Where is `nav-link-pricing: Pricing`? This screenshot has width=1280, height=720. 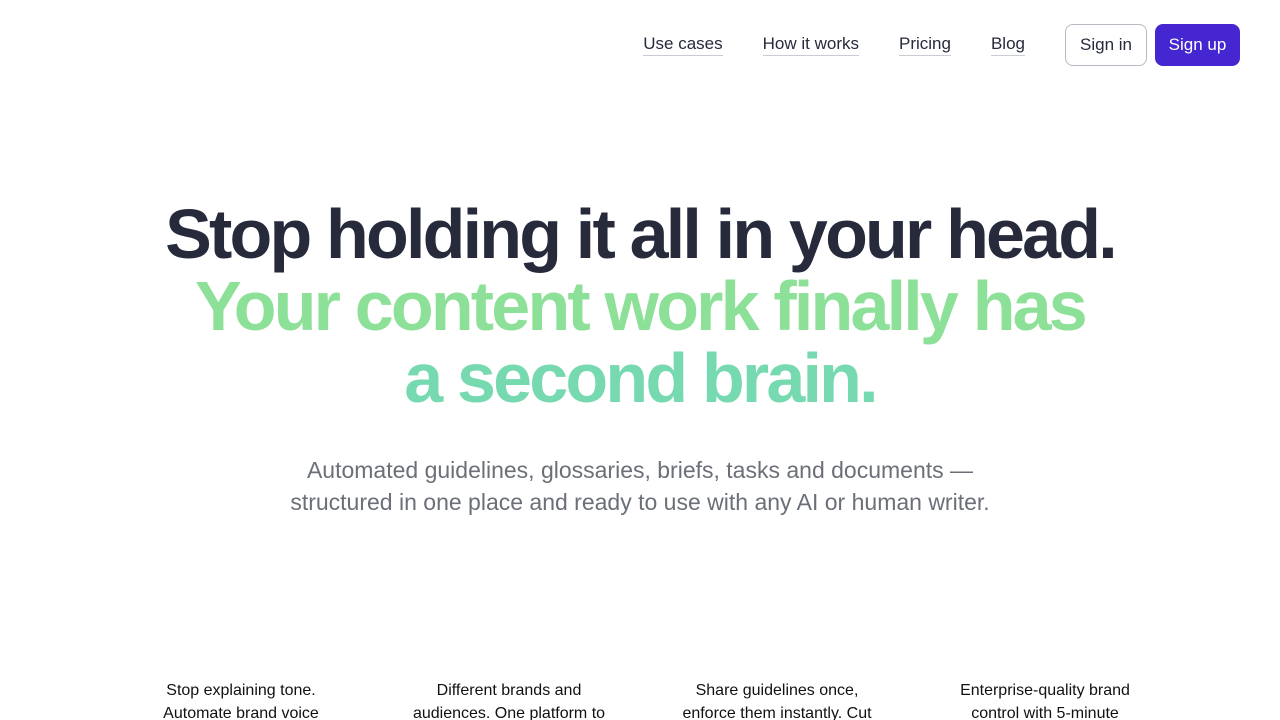
nav-link-pricing: Pricing is located at coordinates (925, 45).